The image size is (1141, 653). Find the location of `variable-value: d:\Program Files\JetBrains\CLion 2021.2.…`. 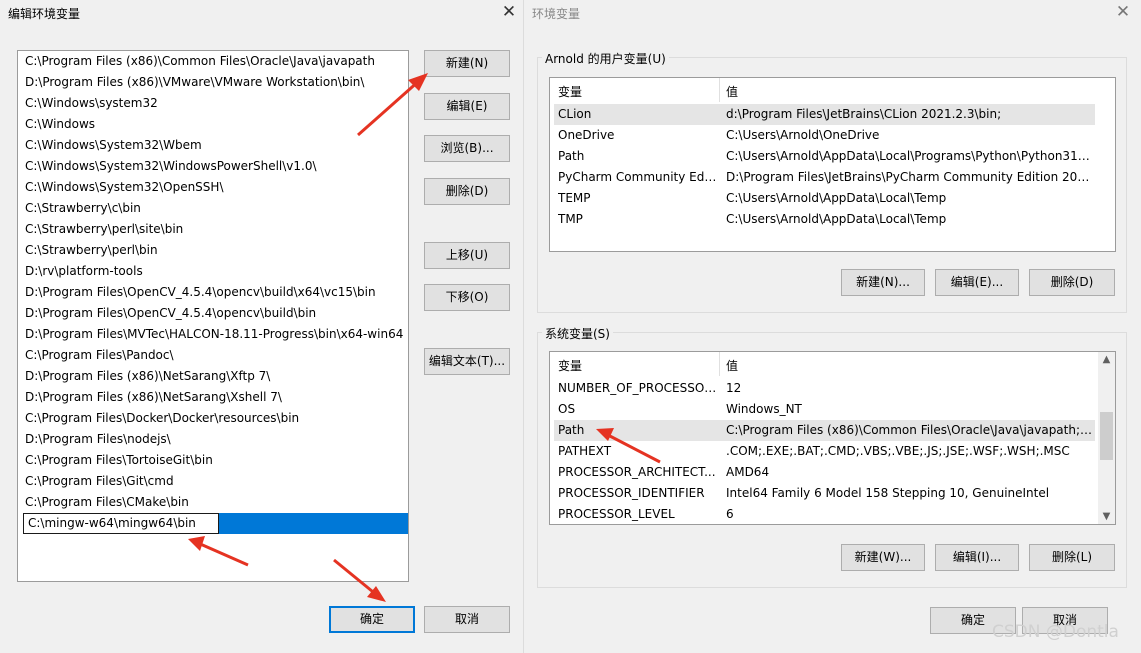

variable-value: d:\Program Files\JetBrains\CLion 2021.2.… is located at coordinates (864, 114).